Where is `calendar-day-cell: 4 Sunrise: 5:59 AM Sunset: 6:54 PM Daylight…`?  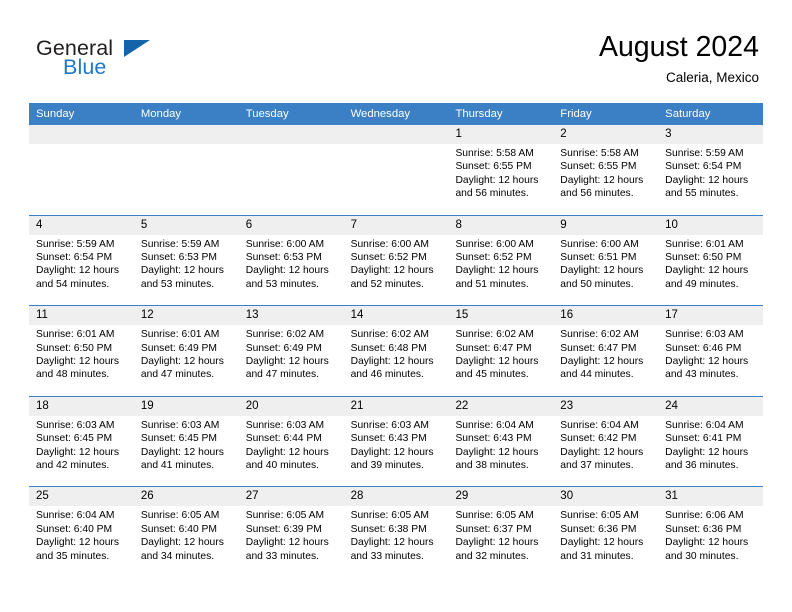 calendar-day-cell: 4 Sunrise: 5:59 AM Sunset: 6:54 PM Daylight… is located at coordinates (81, 260).